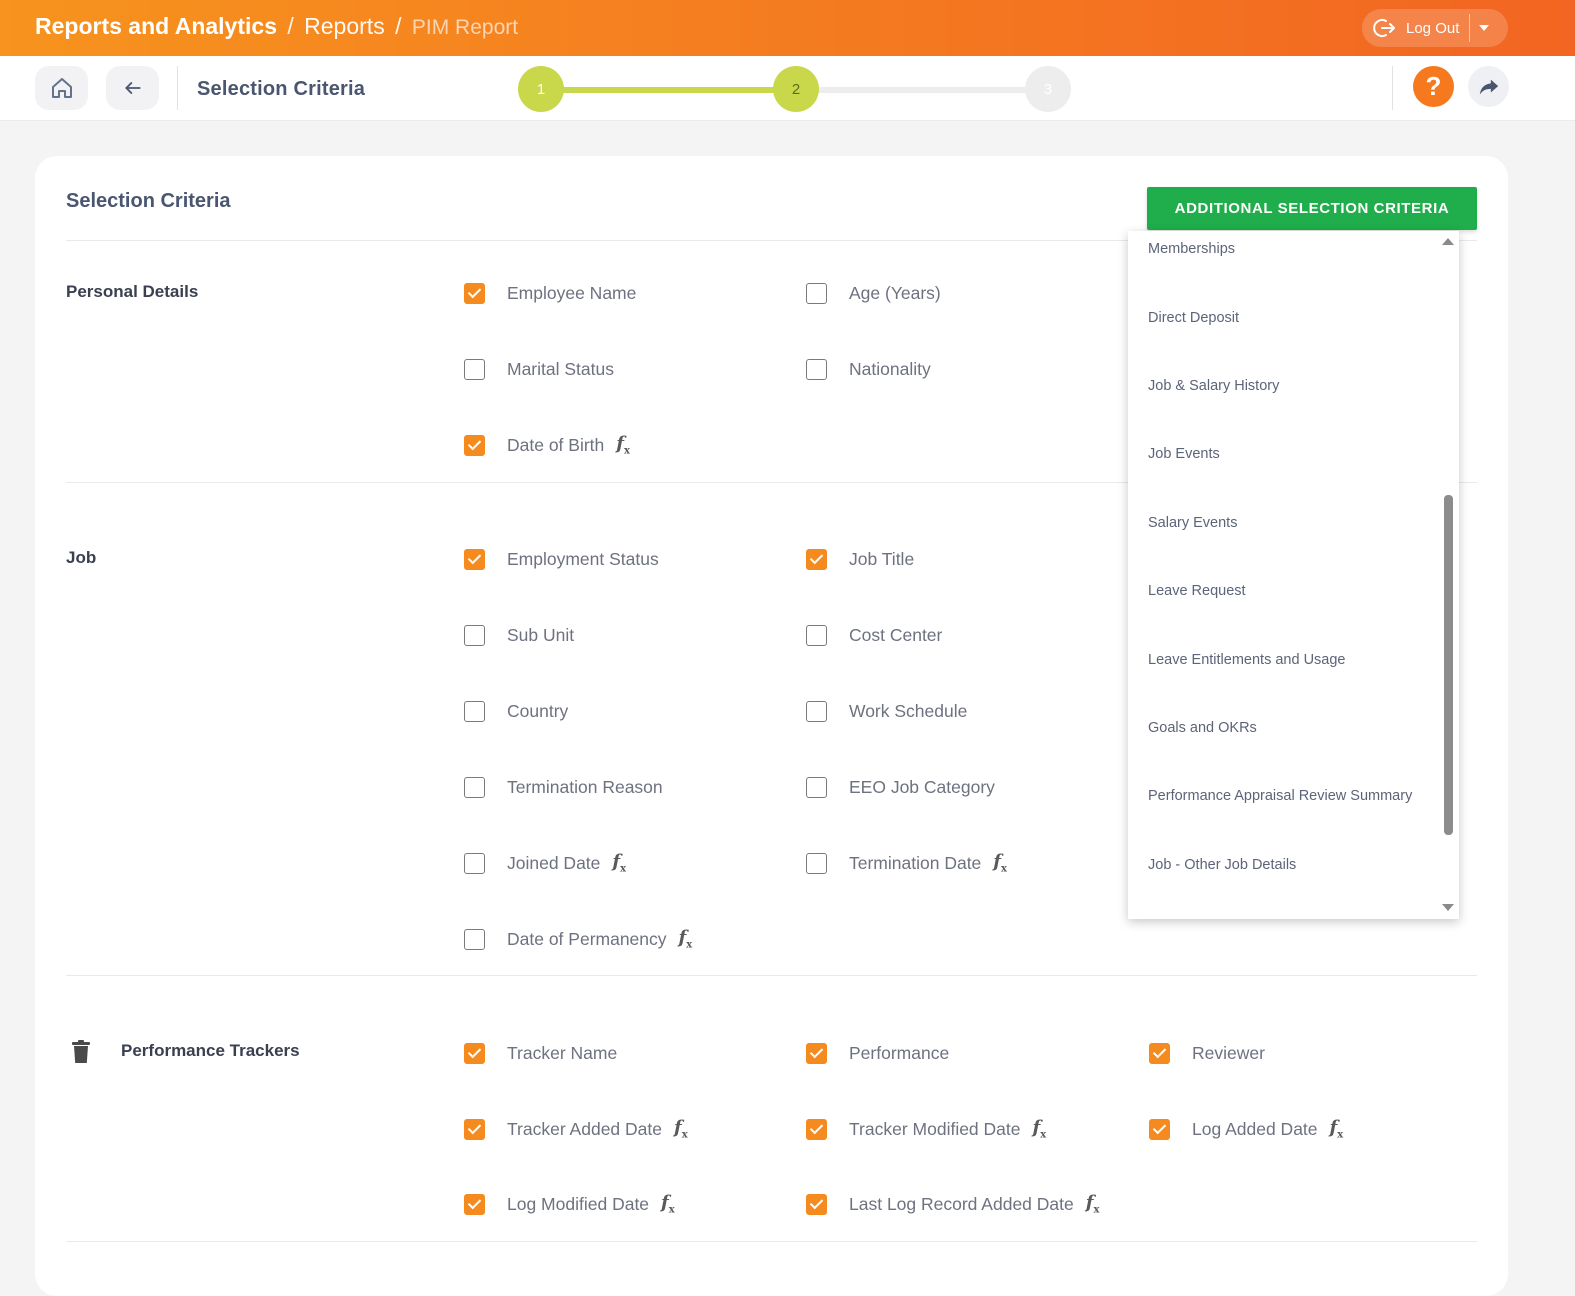  I want to click on additional-selection-criteria-button: ADDITIONAL SELECTION CRITERIA, so click(1312, 208).